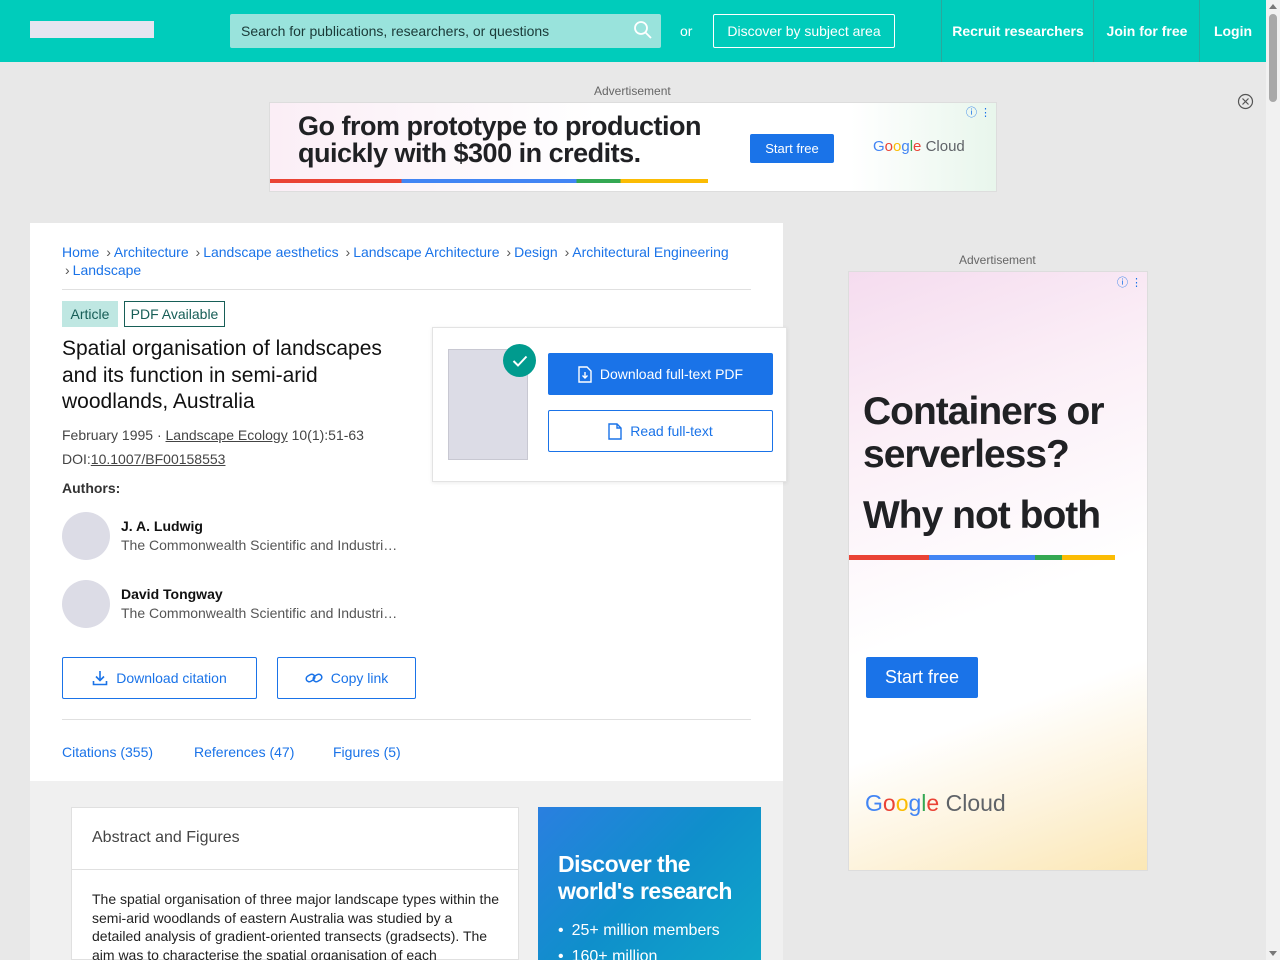 Image resolution: width=1280 pixels, height=960 pixels. What do you see at coordinates (166, 837) in the screenshot?
I see `abstract-heading: Abstract and Figures` at bounding box center [166, 837].